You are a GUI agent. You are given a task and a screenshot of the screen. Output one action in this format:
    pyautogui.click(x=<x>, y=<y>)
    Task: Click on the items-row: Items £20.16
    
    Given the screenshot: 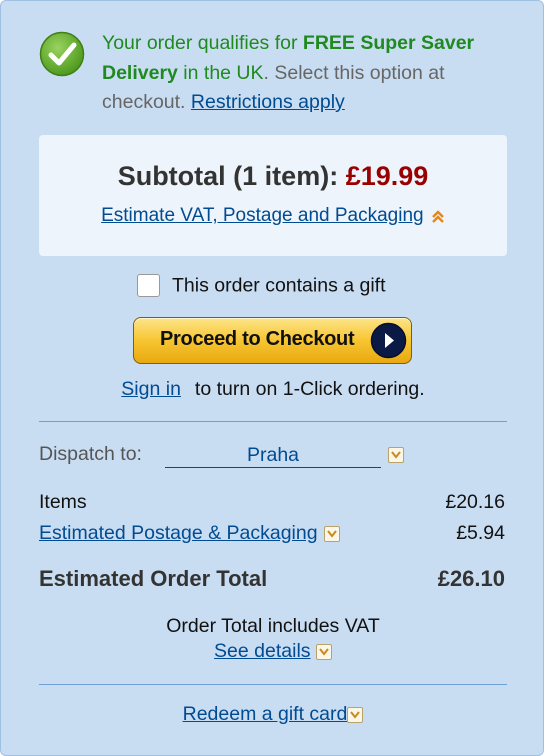 What is the action you would take?
    pyautogui.click(x=273, y=502)
    